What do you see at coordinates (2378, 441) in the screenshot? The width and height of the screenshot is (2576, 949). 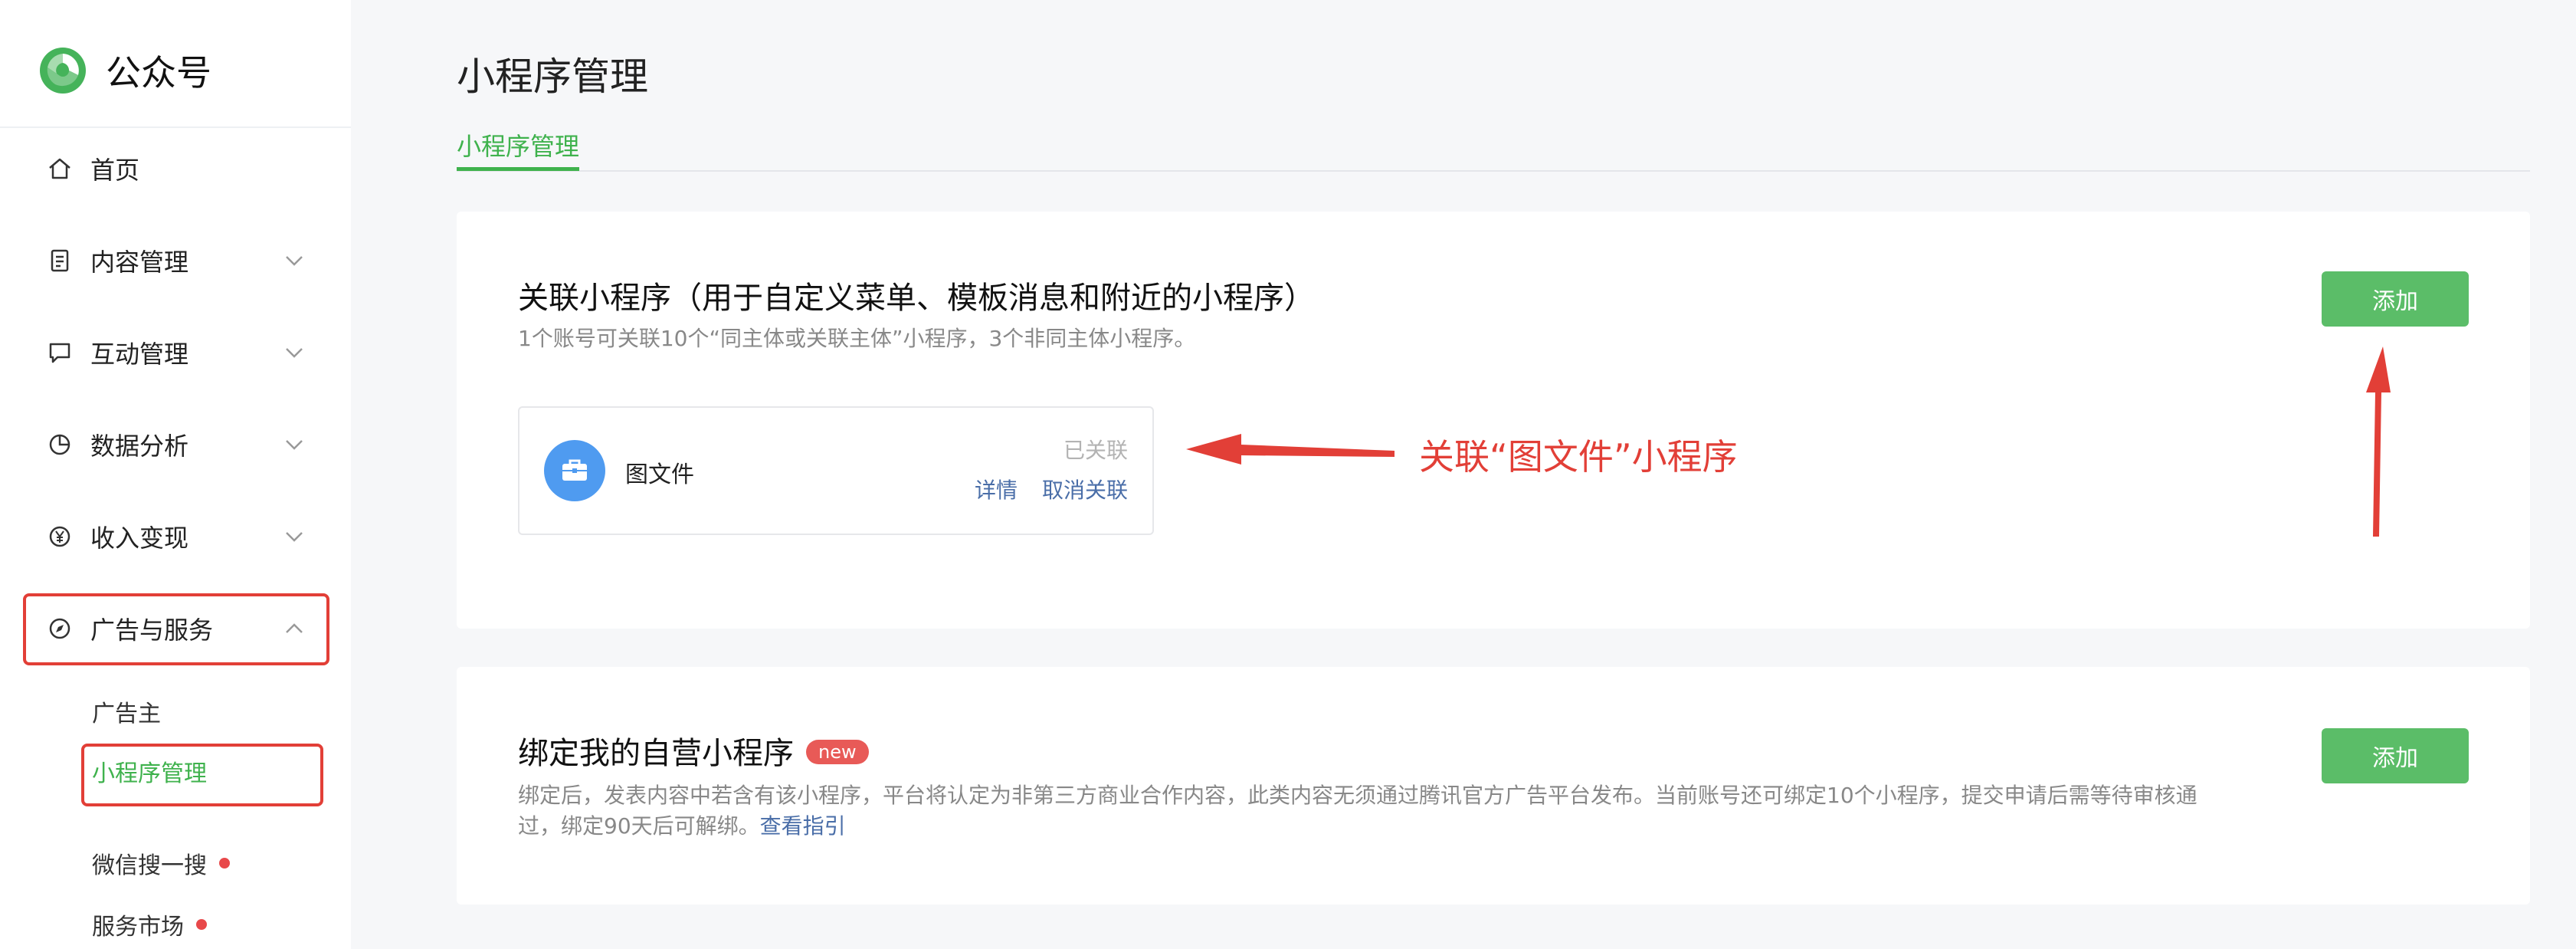 I see `annotation-arrow-up` at bounding box center [2378, 441].